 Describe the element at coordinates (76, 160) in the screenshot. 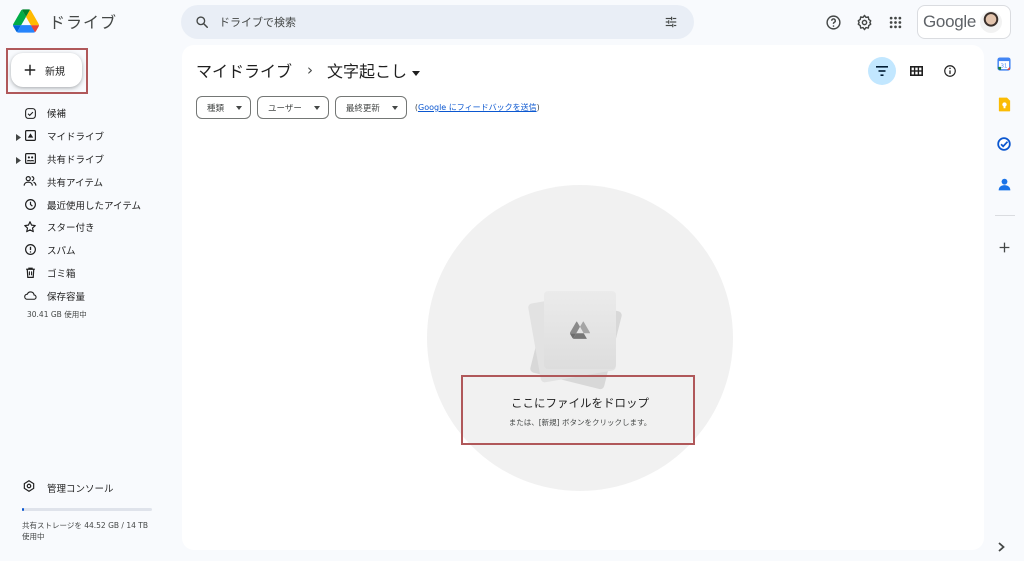

I see `sidebar-item-label: 共有ドライブ` at that location.